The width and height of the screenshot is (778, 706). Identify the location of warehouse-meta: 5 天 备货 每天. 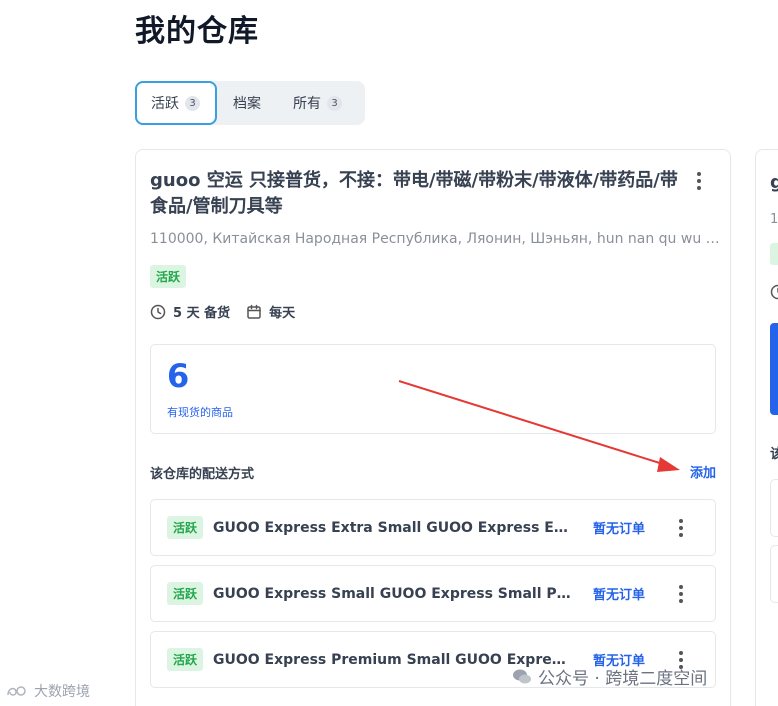
(222, 311).